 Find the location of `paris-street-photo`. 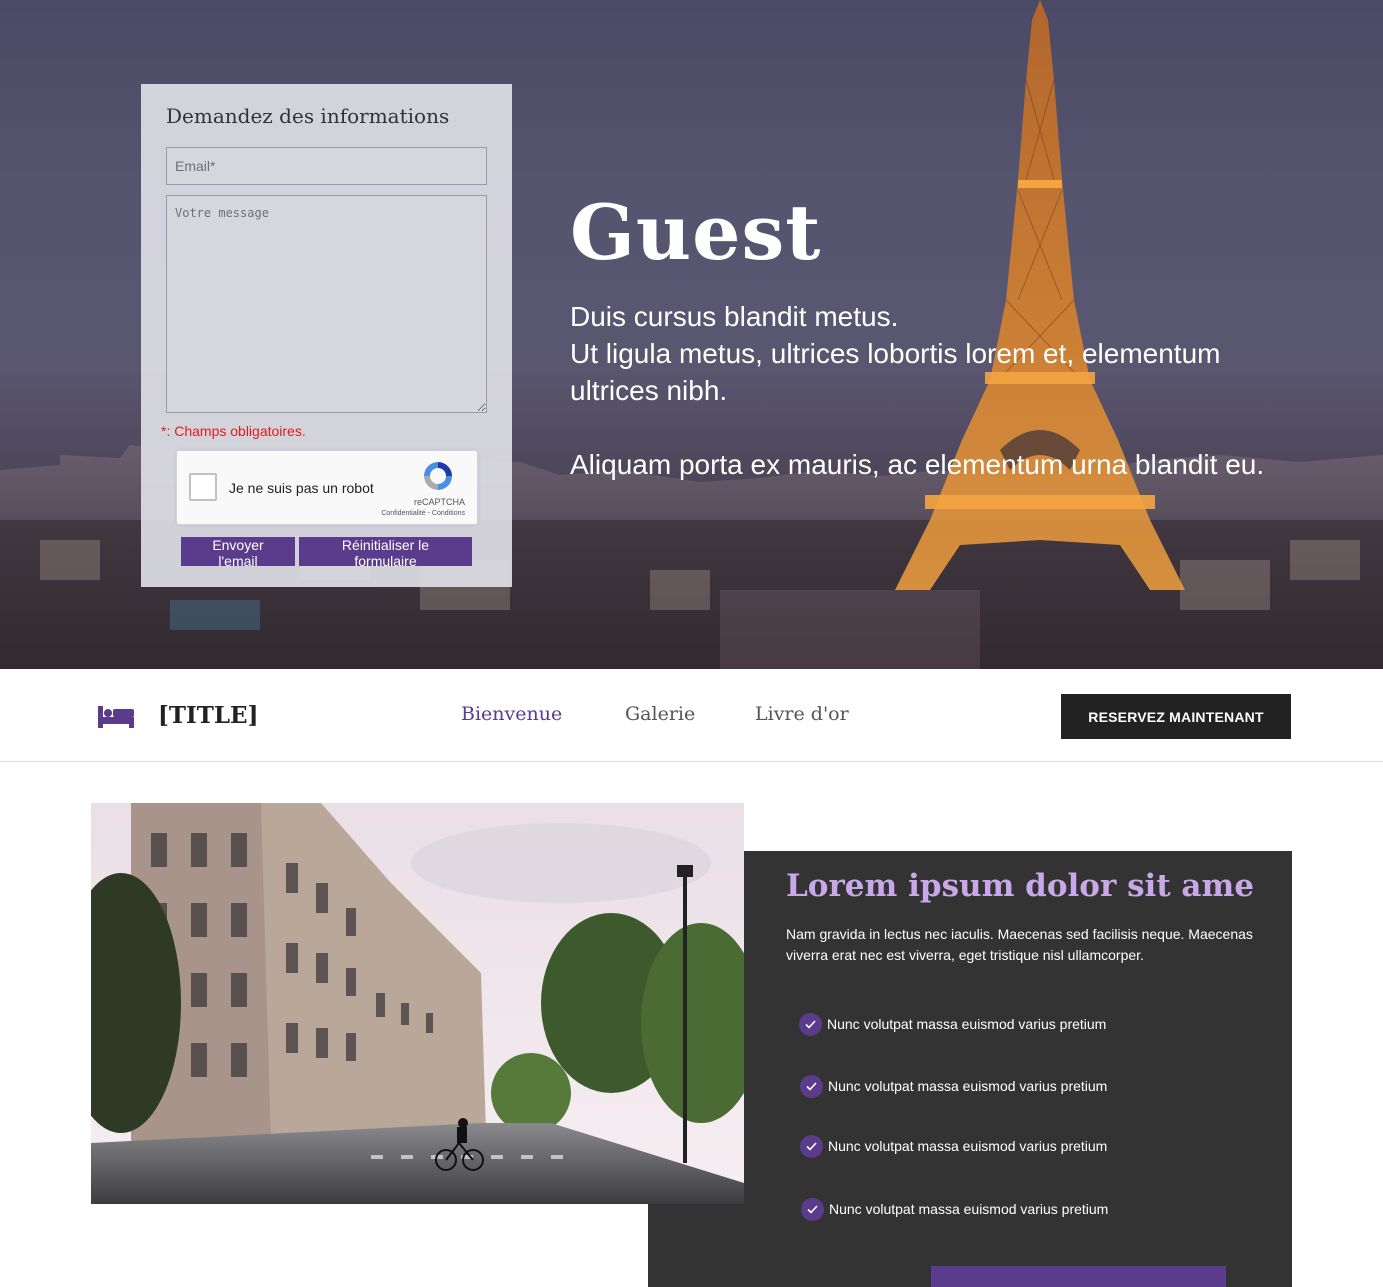

paris-street-photo is located at coordinates (417, 1003).